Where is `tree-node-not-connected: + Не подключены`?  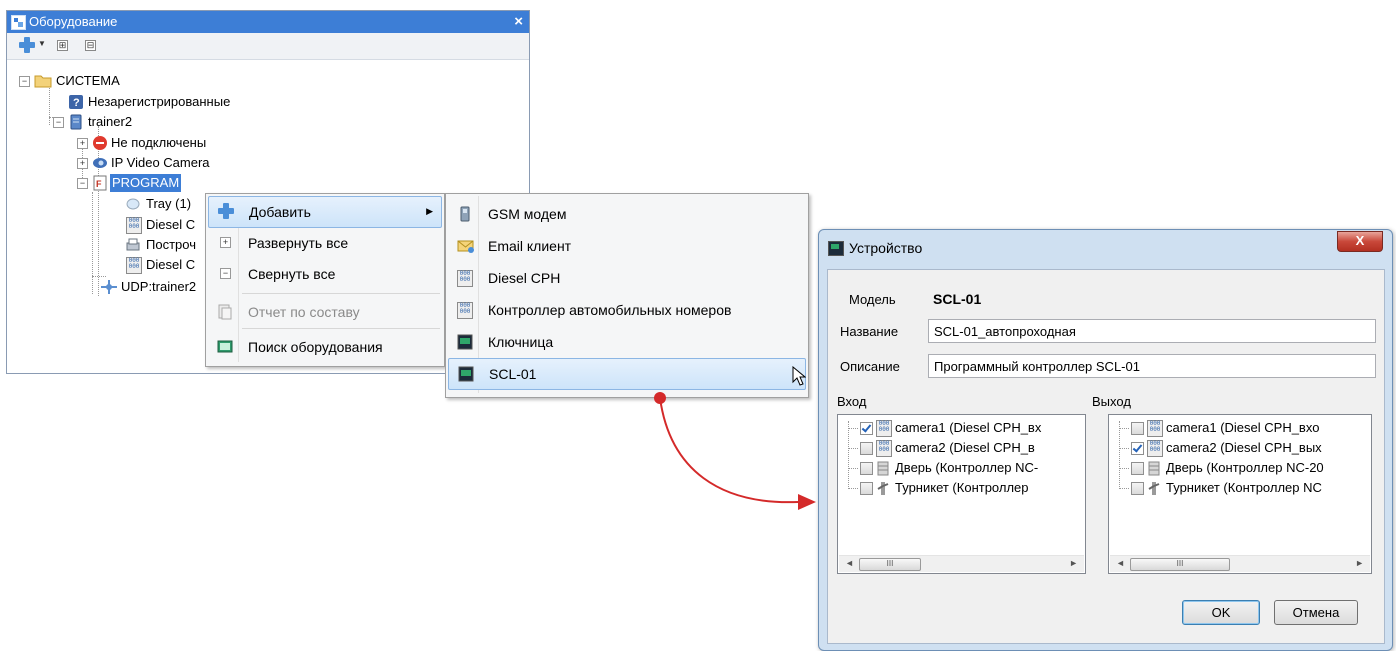
tree-node-not-connected: + Не подключены is located at coordinates (132, 143).